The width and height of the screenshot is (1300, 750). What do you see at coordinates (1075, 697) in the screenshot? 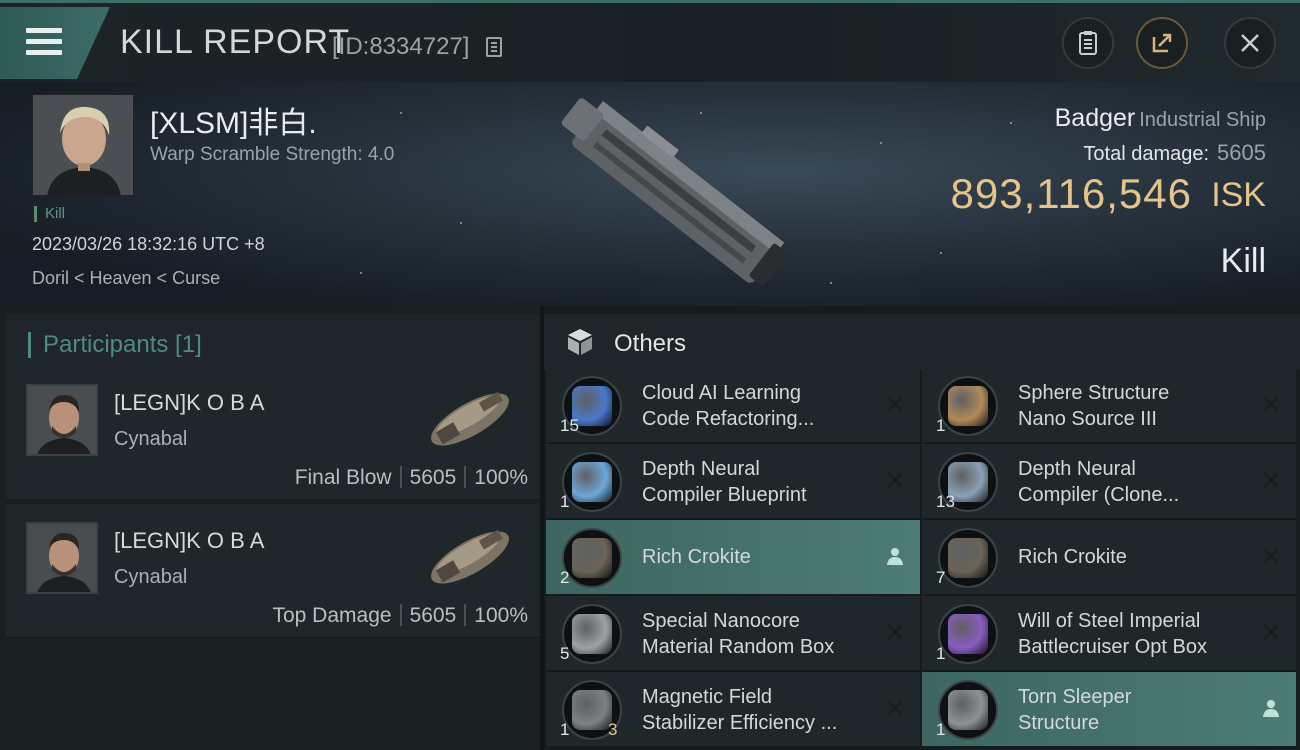
I see `item-name-line1: Torn Sleeper` at bounding box center [1075, 697].